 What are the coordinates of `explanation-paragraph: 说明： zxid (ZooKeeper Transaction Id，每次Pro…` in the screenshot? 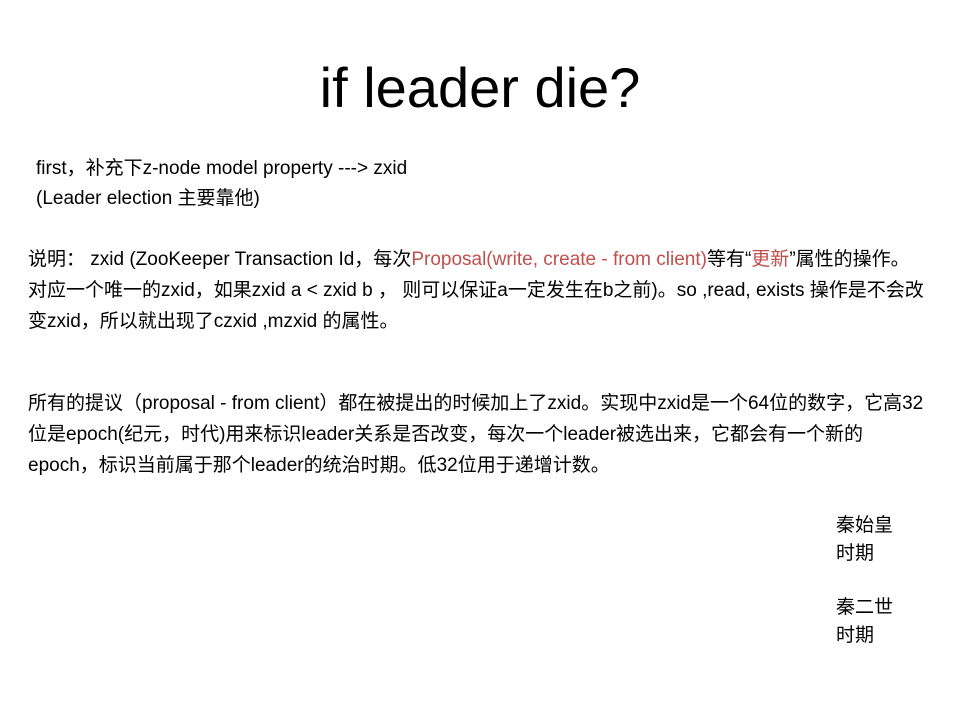 It's located at (478, 290).